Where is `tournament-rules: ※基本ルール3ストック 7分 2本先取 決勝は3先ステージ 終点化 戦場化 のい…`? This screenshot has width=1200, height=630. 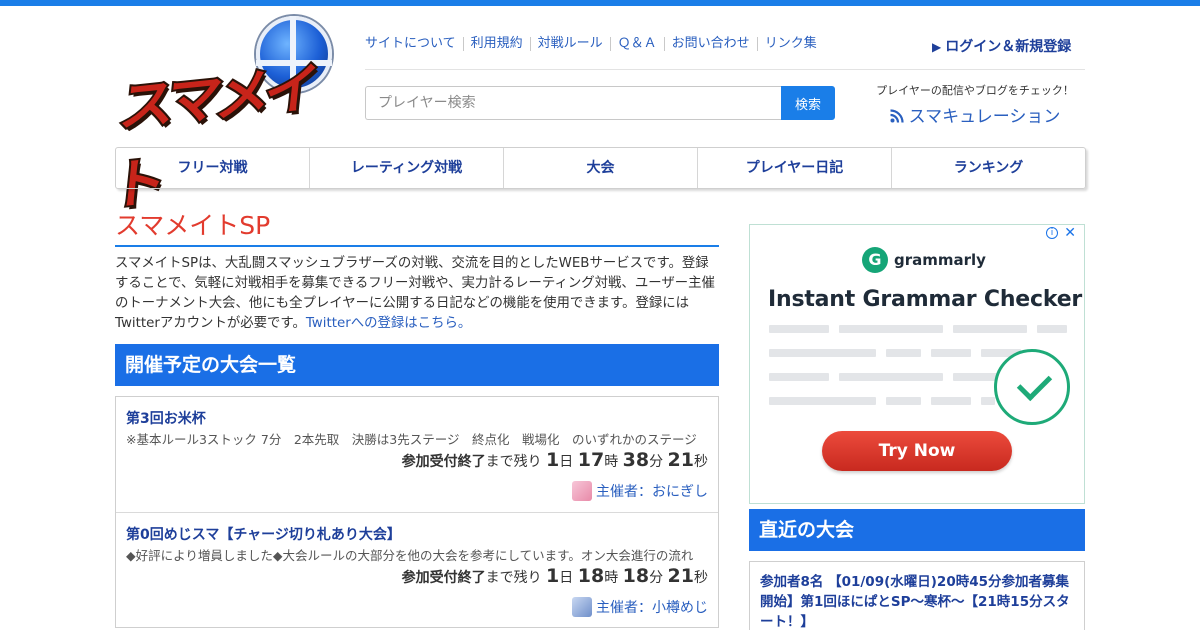 tournament-rules: ※基本ルール3ストック 7分 2本先取 決勝は3先ステージ 終点化 戦場化 のい… is located at coordinates (411, 439).